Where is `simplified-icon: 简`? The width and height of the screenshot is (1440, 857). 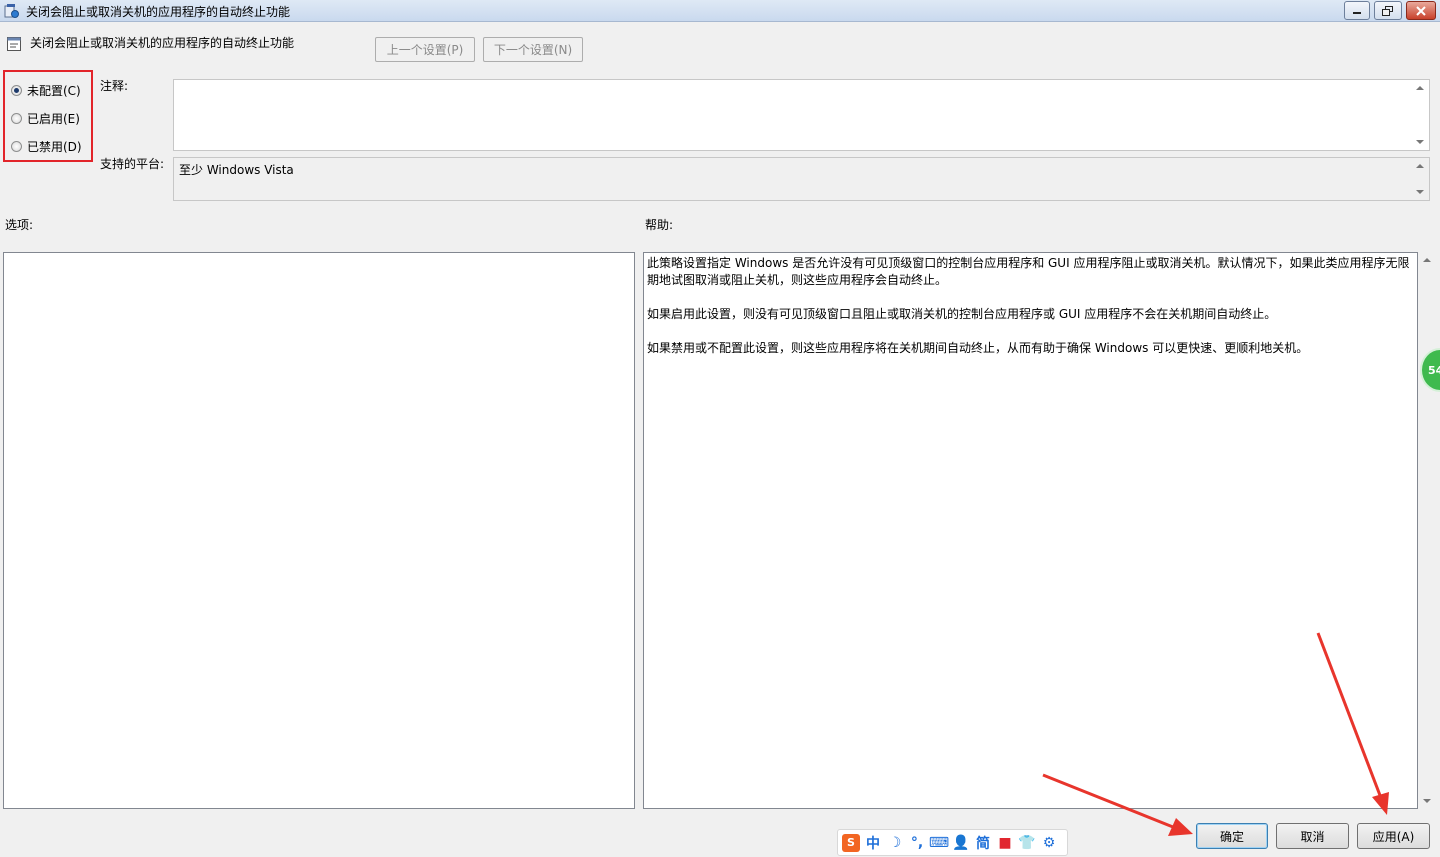
simplified-icon: 简 is located at coordinates (983, 843).